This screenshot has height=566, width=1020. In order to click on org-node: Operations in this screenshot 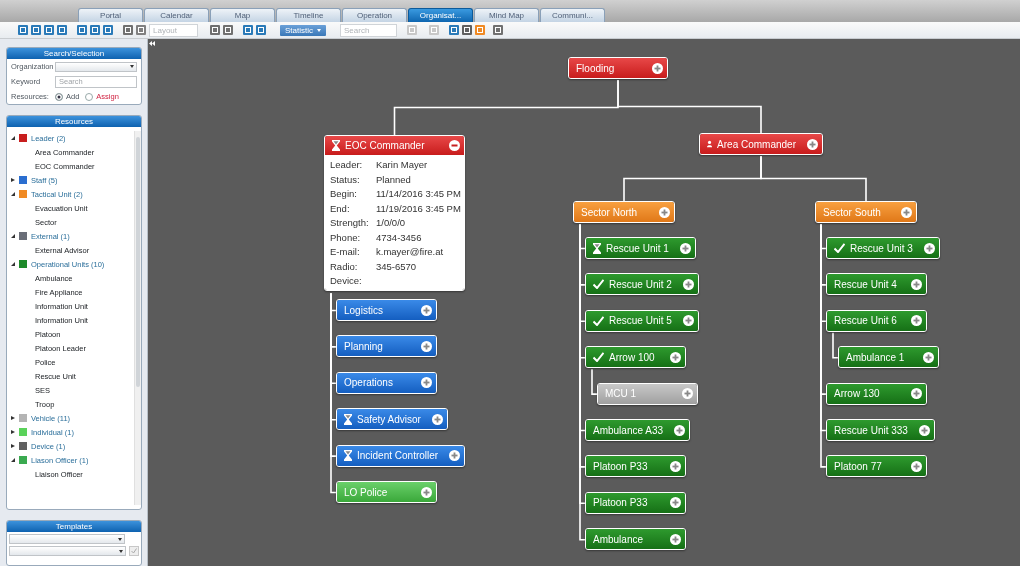, I will do `click(386, 382)`.